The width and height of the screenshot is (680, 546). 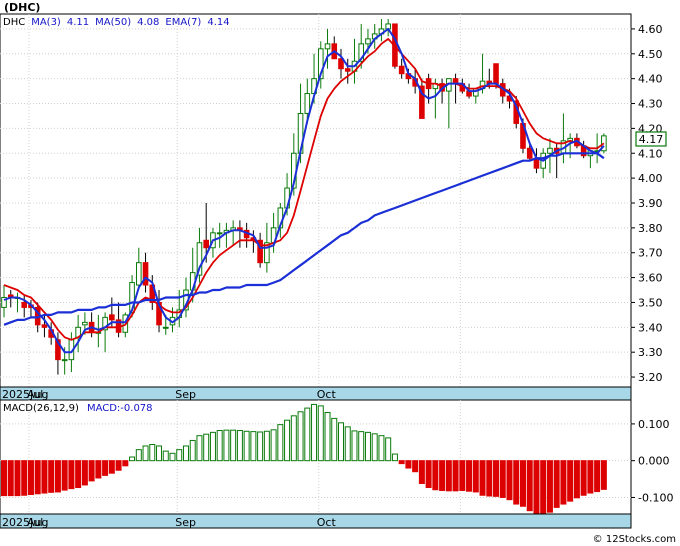 What do you see at coordinates (650, 278) in the screenshot?
I see `price-tick-label: 3.60` at bounding box center [650, 278].